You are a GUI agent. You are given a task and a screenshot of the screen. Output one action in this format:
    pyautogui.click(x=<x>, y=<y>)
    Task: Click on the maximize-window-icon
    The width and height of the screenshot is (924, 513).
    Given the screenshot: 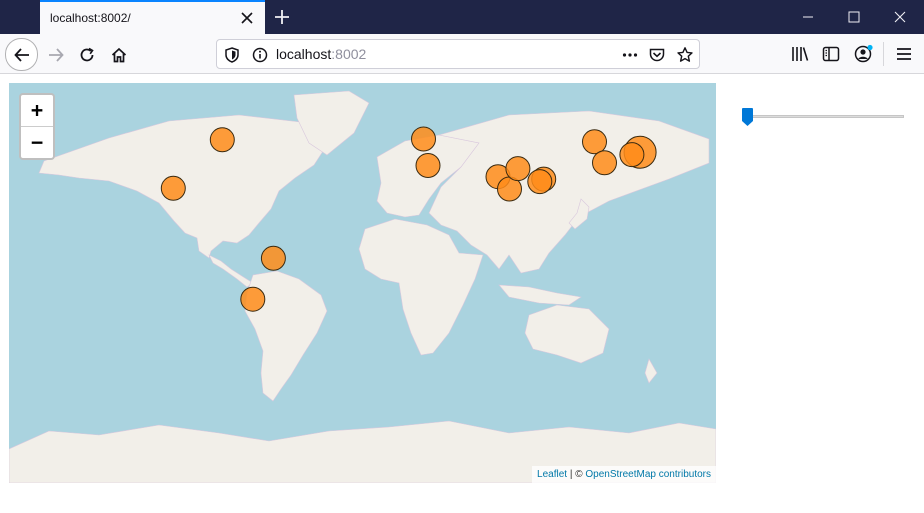 What is the action you would take?
    pyautogui.click(x=854, y=17)
    